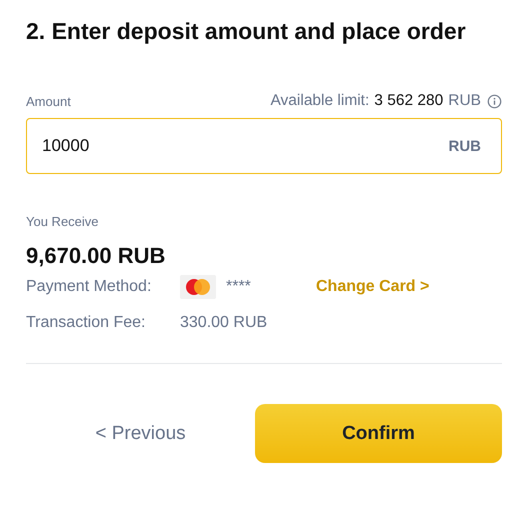  I want to click on info-icon, so click(494, 101).